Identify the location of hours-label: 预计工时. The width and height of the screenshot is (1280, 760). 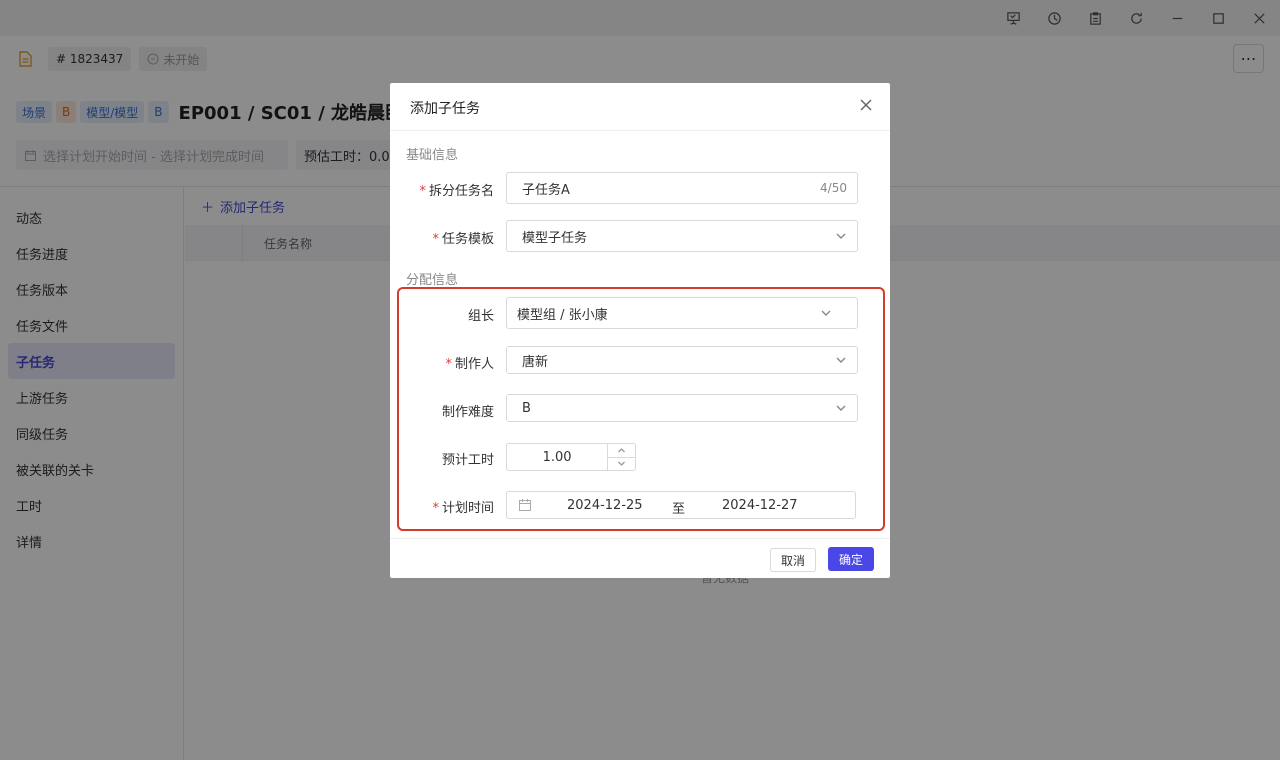
(467, 460).